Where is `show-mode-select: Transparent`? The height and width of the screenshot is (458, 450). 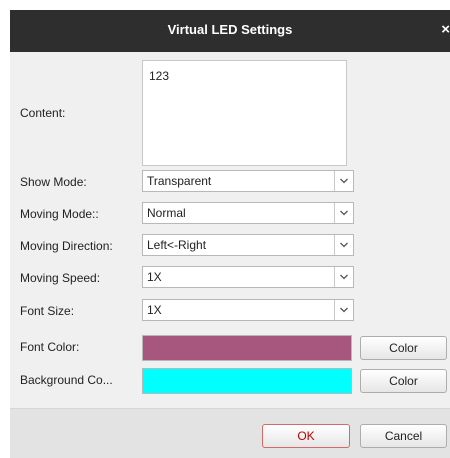 show-mode-select: Transparent is located at coordinates (248, 181).